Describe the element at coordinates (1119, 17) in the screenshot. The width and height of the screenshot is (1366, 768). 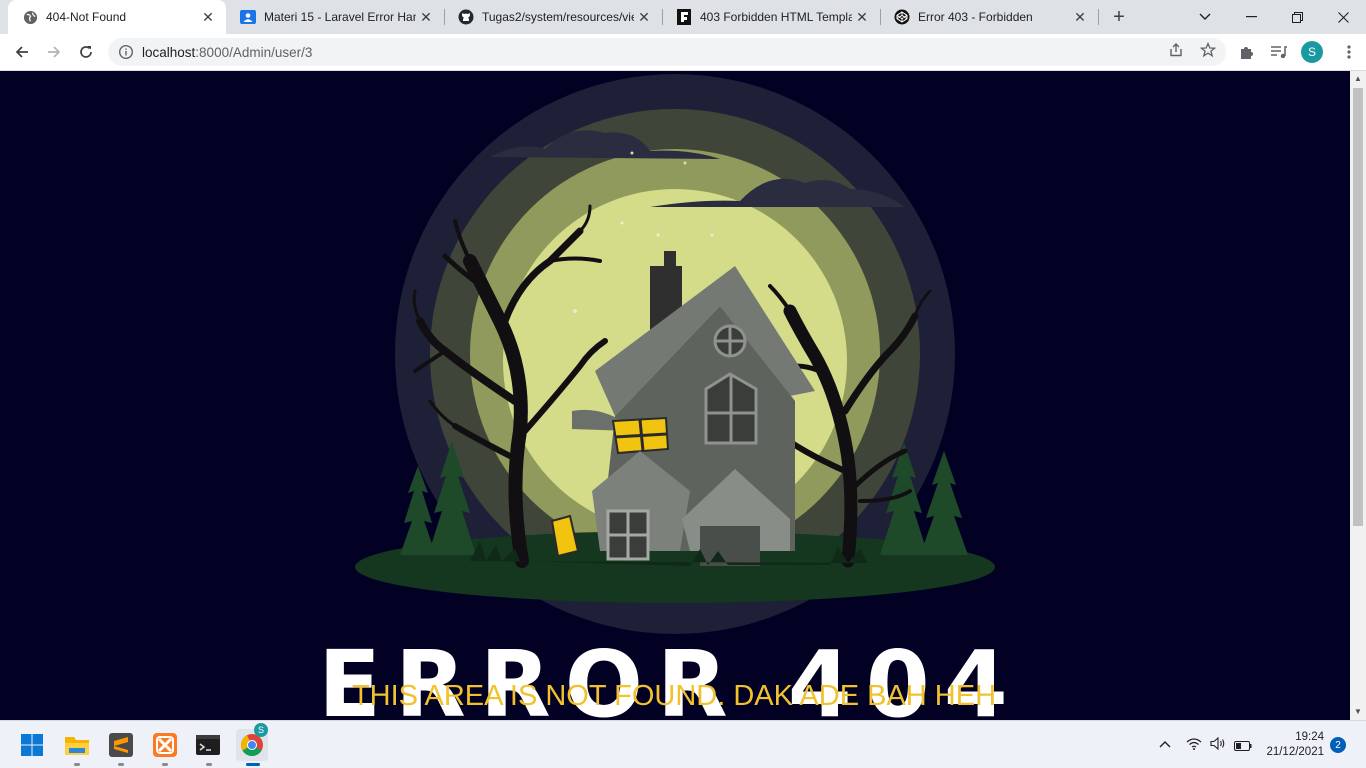
I see `new-tab-button: +` at that location.